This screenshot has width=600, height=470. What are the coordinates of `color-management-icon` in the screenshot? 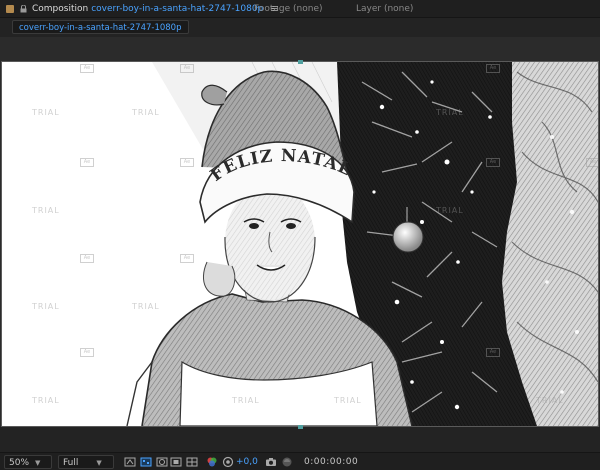 It's located at (228, 462).